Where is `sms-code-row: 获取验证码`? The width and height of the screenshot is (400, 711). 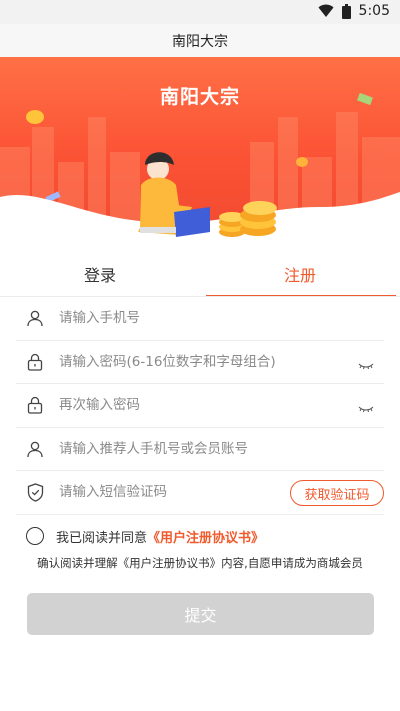
sms-code-row: 获取验证码 is located at coordinates (200, 493).